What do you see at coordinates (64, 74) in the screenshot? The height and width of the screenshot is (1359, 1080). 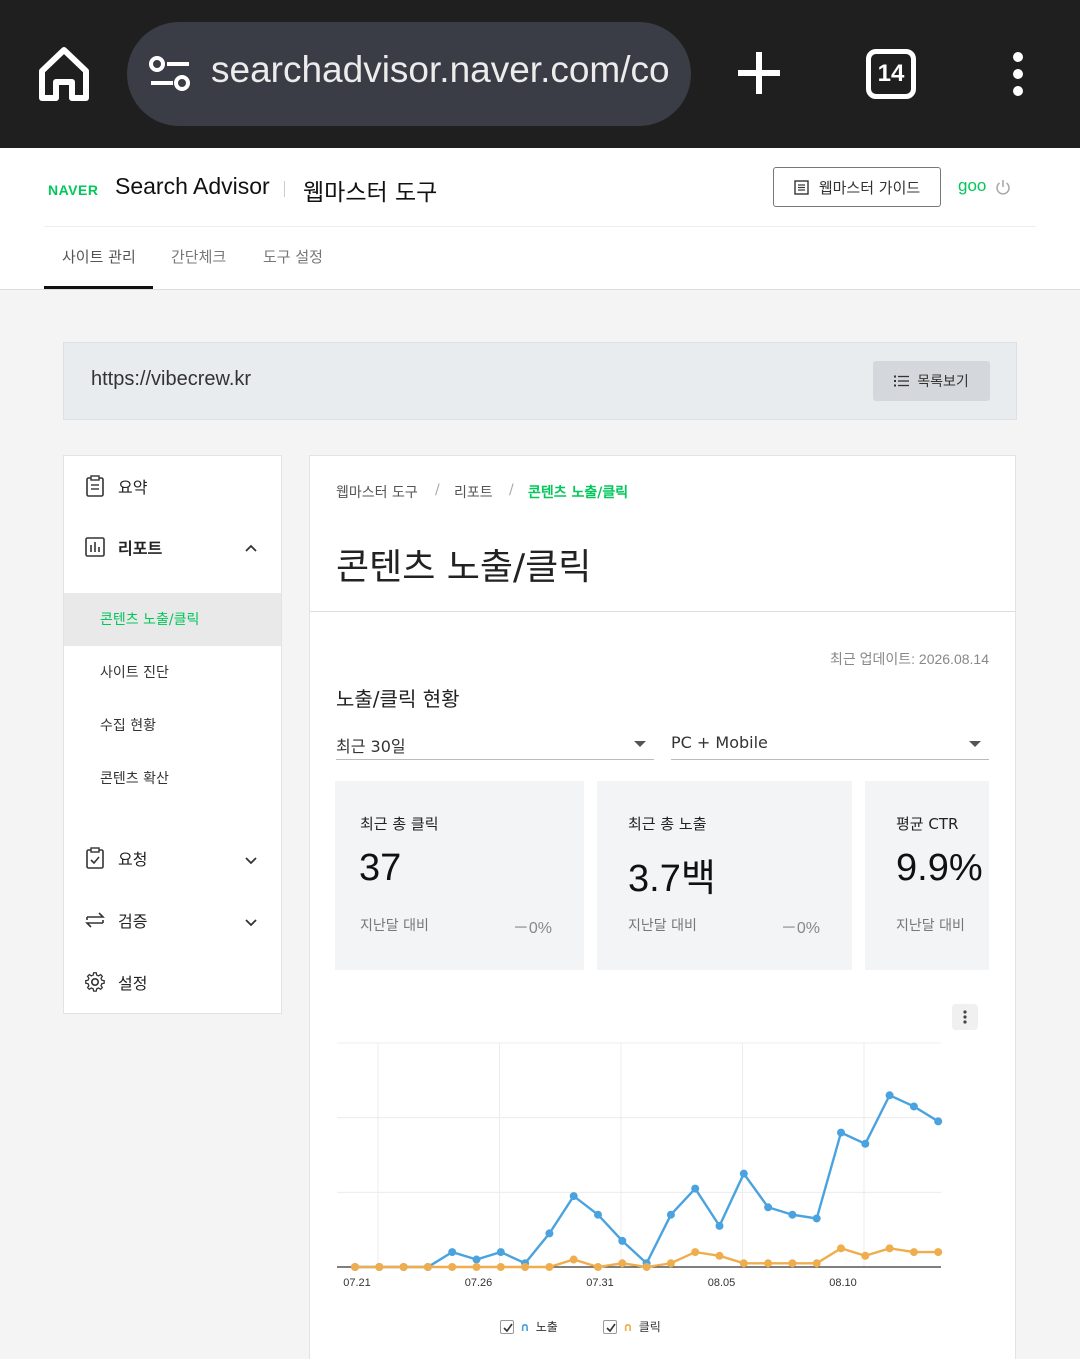 I see `home-icon` at bounding box center [64, 74].